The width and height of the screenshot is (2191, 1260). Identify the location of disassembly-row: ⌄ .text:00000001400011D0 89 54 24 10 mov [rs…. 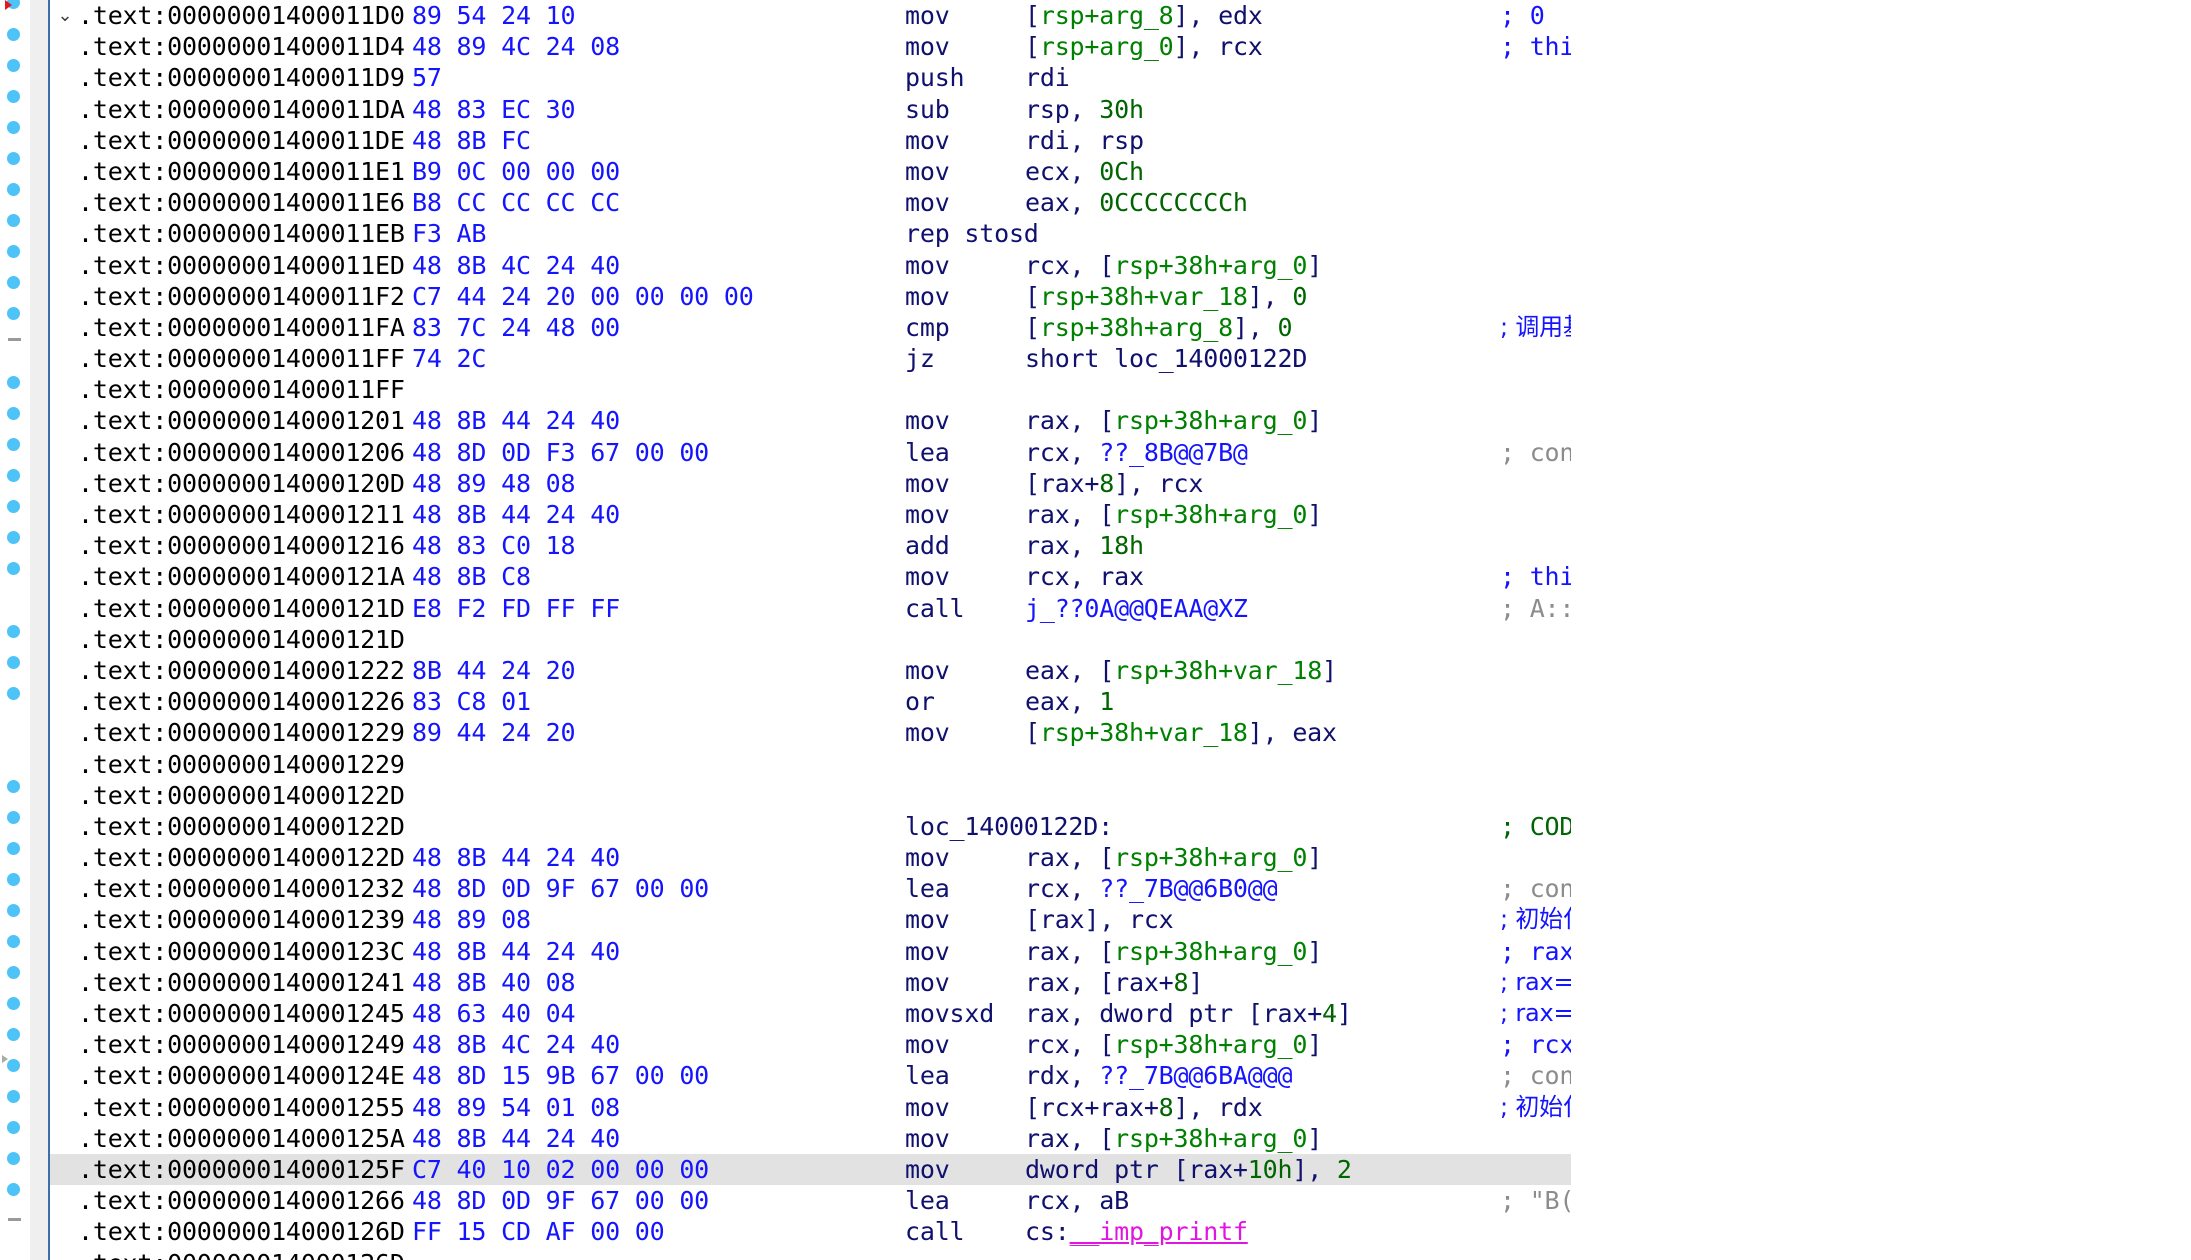
(810, 15).